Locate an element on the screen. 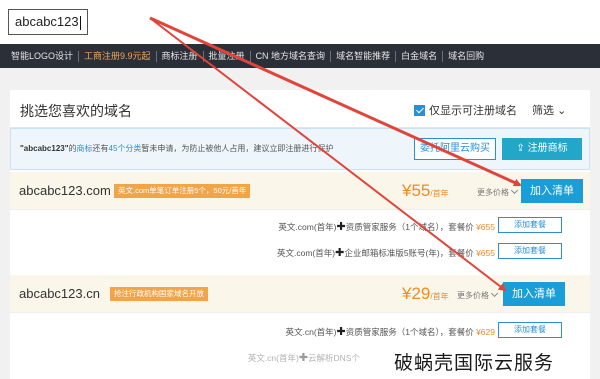  watermark-text: 破蜗壳国际云服务 is located at coordinates (474, 361).